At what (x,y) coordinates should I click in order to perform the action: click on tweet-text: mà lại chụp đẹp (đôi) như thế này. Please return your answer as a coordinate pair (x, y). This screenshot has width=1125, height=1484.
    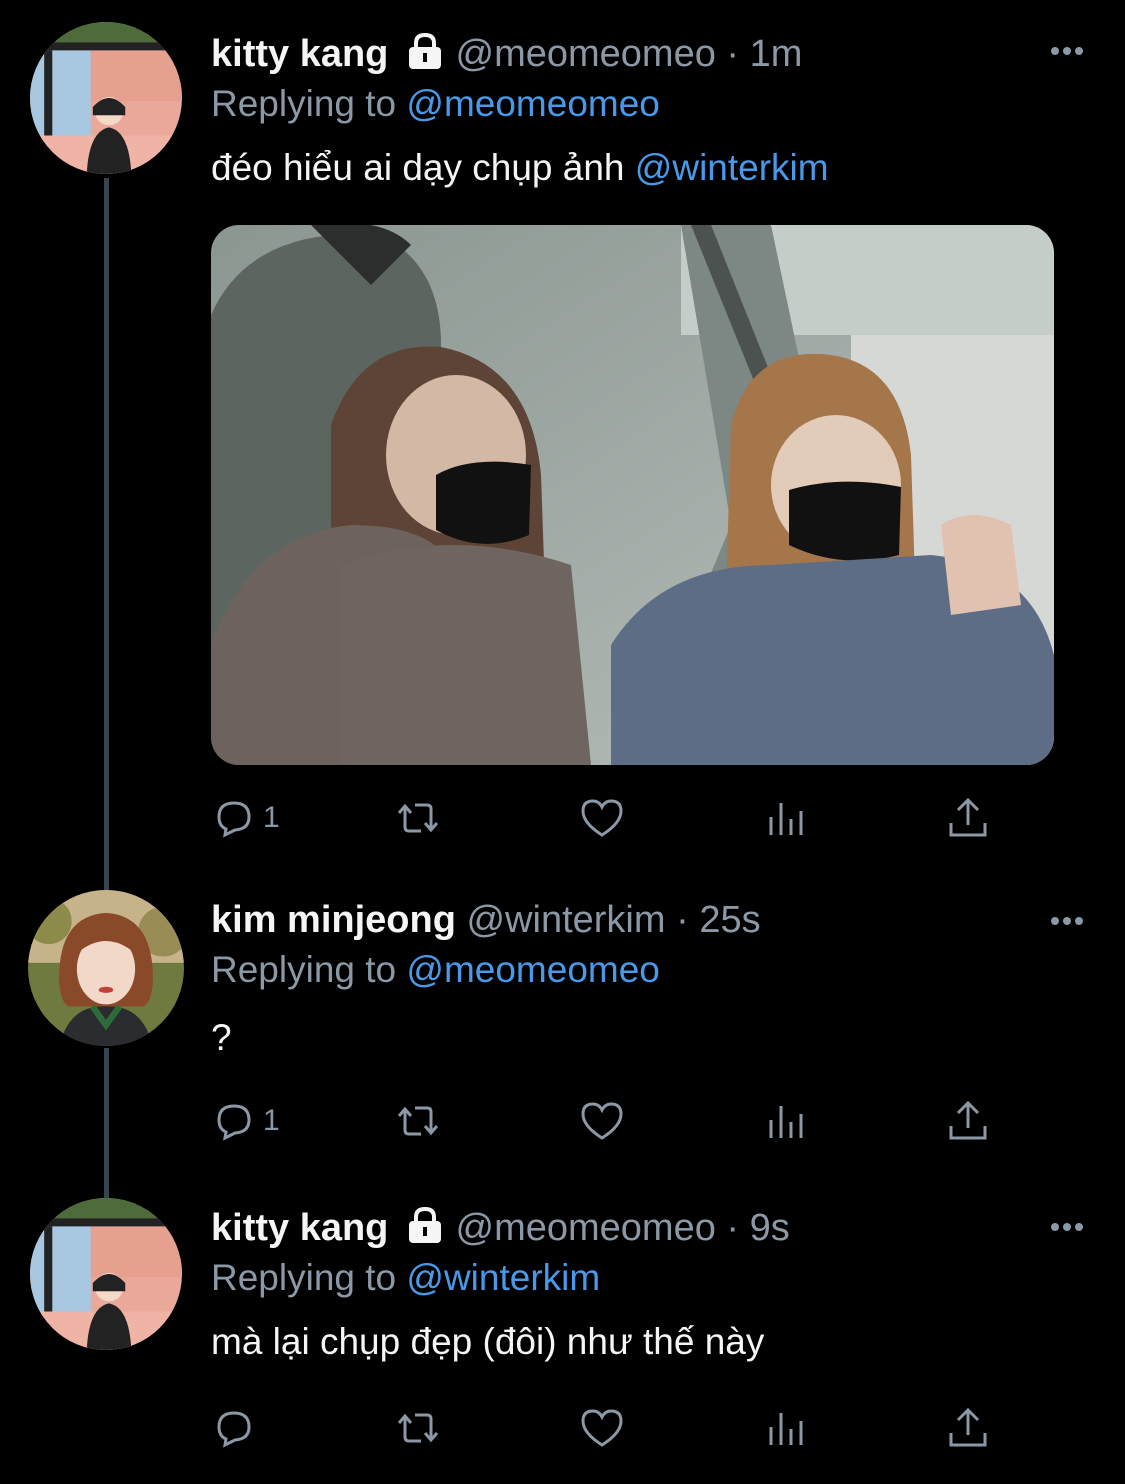
    Looking at the image, I should click on (488, 1341).